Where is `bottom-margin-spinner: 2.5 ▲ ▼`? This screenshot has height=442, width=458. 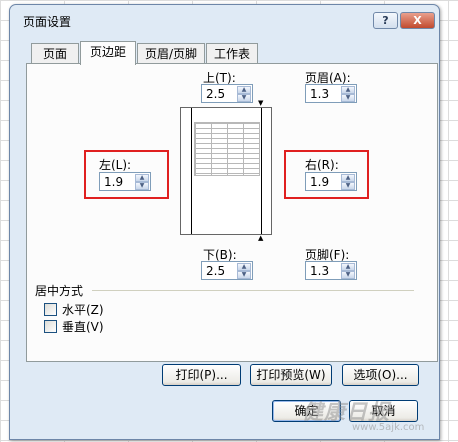 bottom-margin-spinner: 2.5 ▲ ▼ is located at coordinates (227, 270).